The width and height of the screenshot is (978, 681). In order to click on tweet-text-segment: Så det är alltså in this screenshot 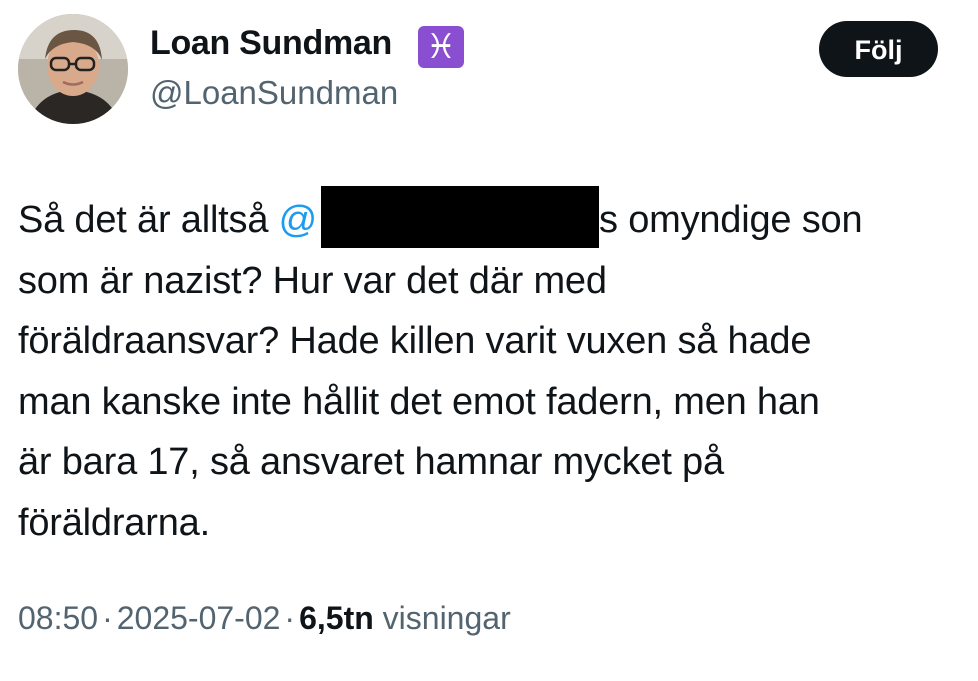, I will do `click(148, 220)`.